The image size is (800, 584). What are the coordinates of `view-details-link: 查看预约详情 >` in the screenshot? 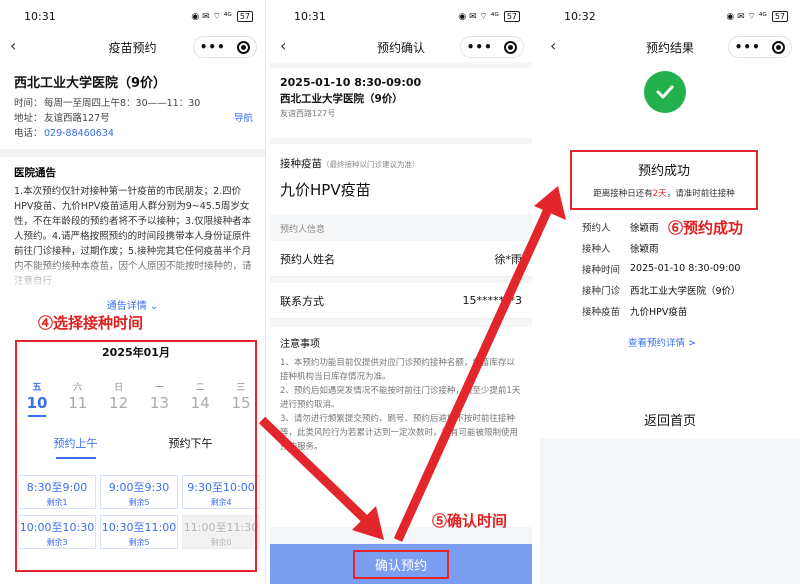 It's located at (691, 342).